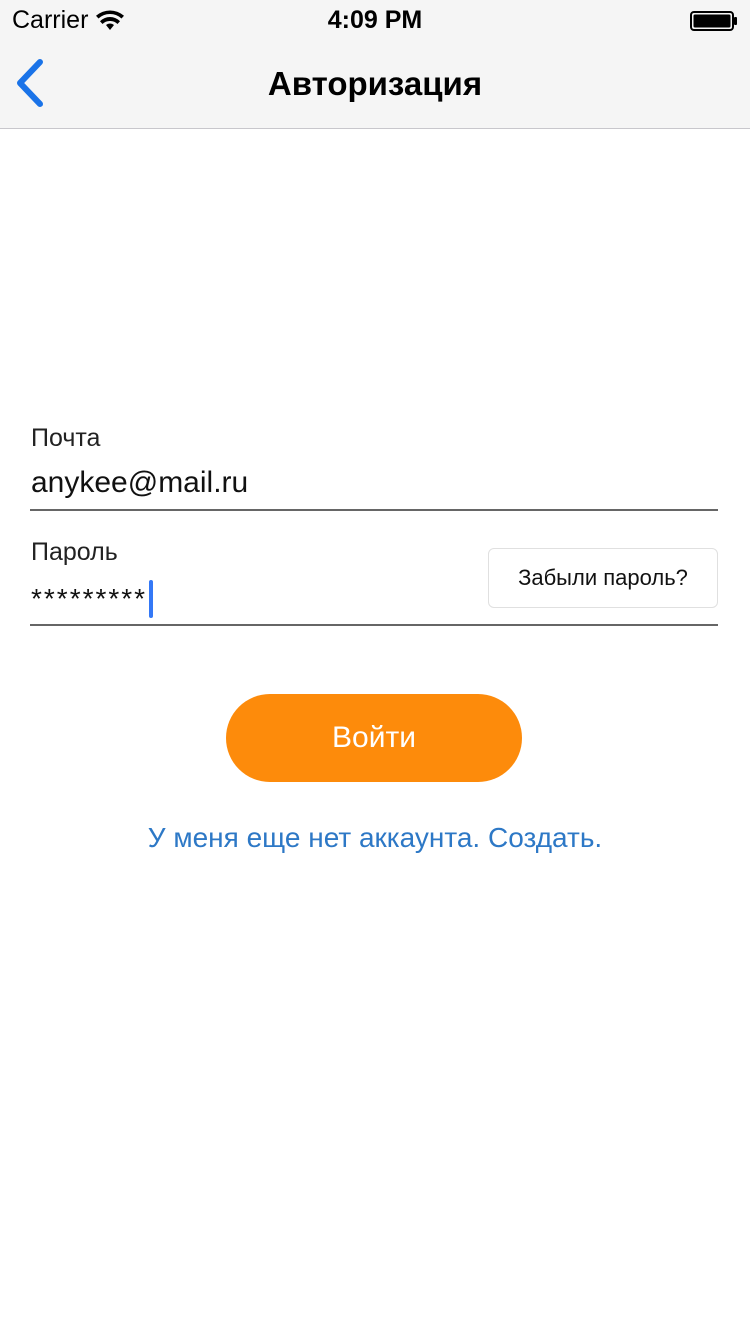 This screenshot has width=750, height=1334. I want to click on create-account-link: У меня еще нет аккаунта. Создать., so click(375, 838).